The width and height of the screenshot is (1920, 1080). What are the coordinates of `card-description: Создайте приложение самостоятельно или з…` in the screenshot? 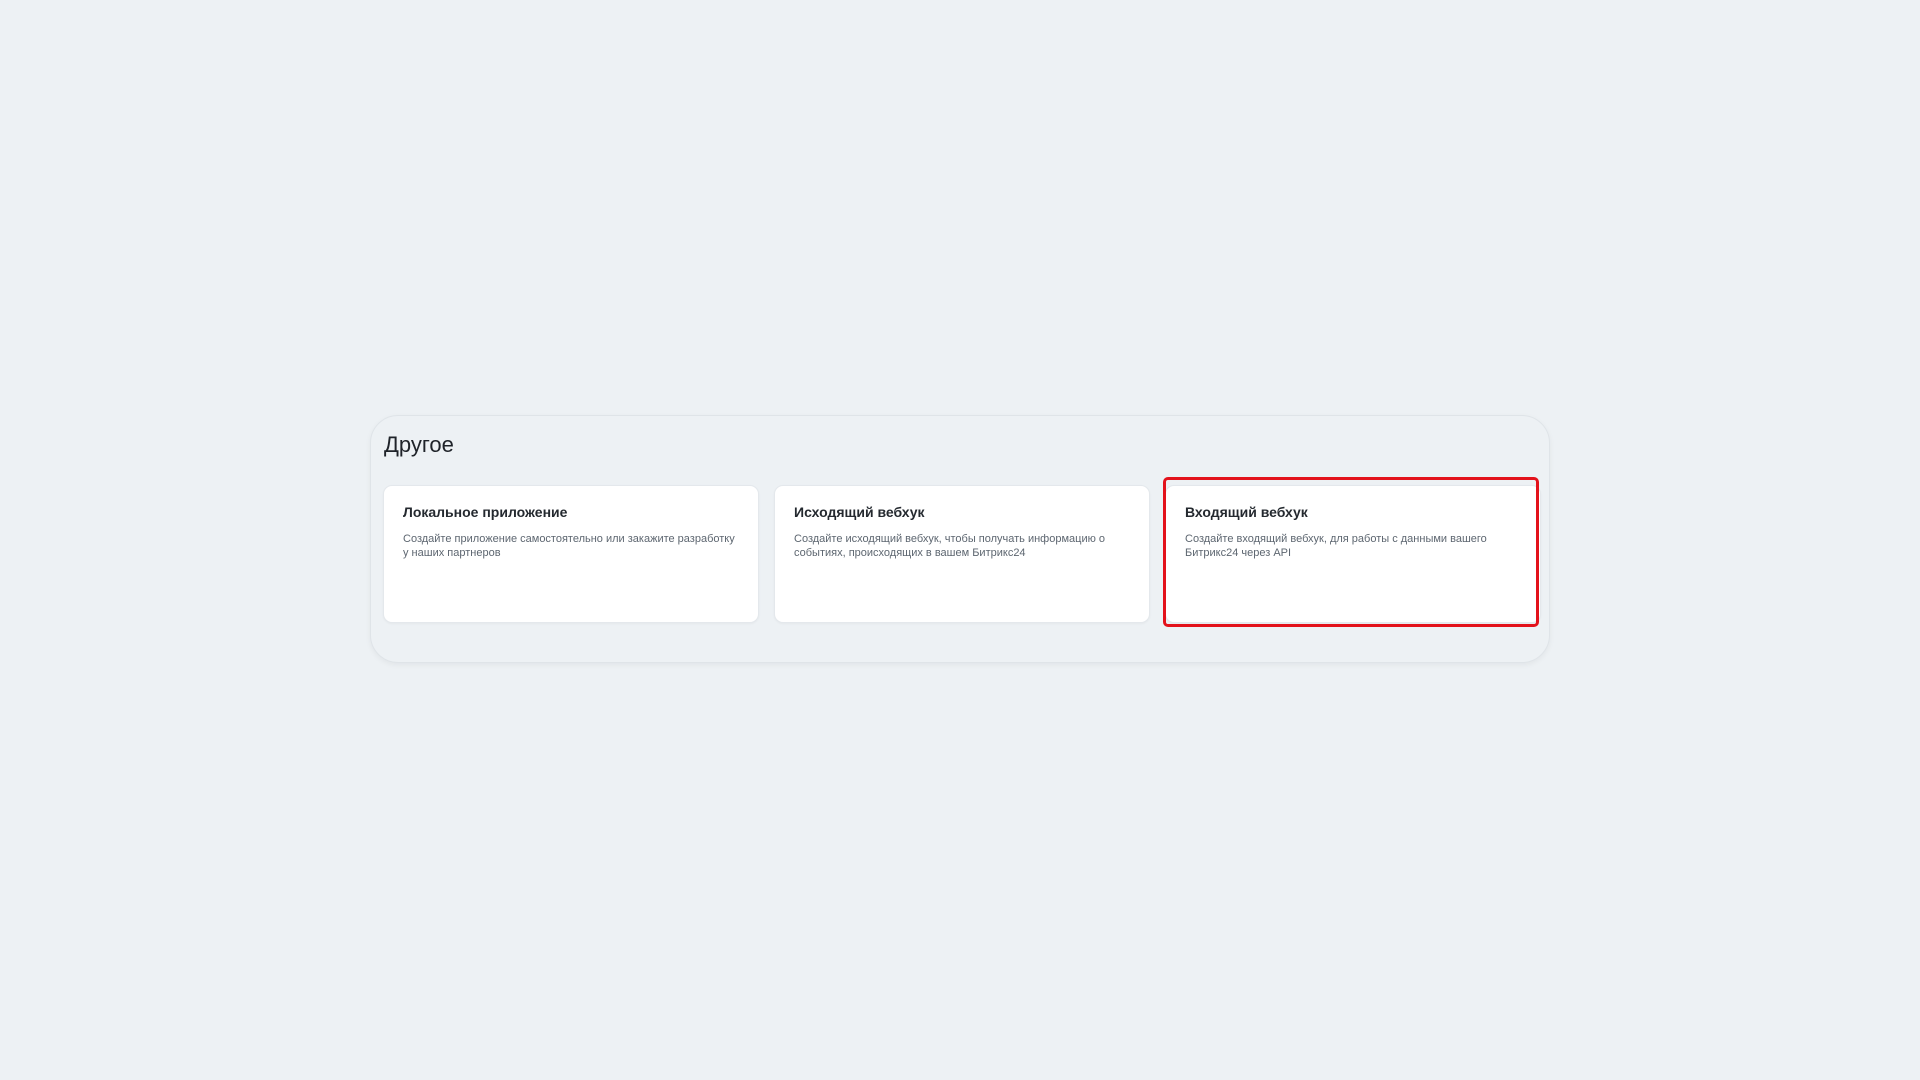 It's located at (569, 546).